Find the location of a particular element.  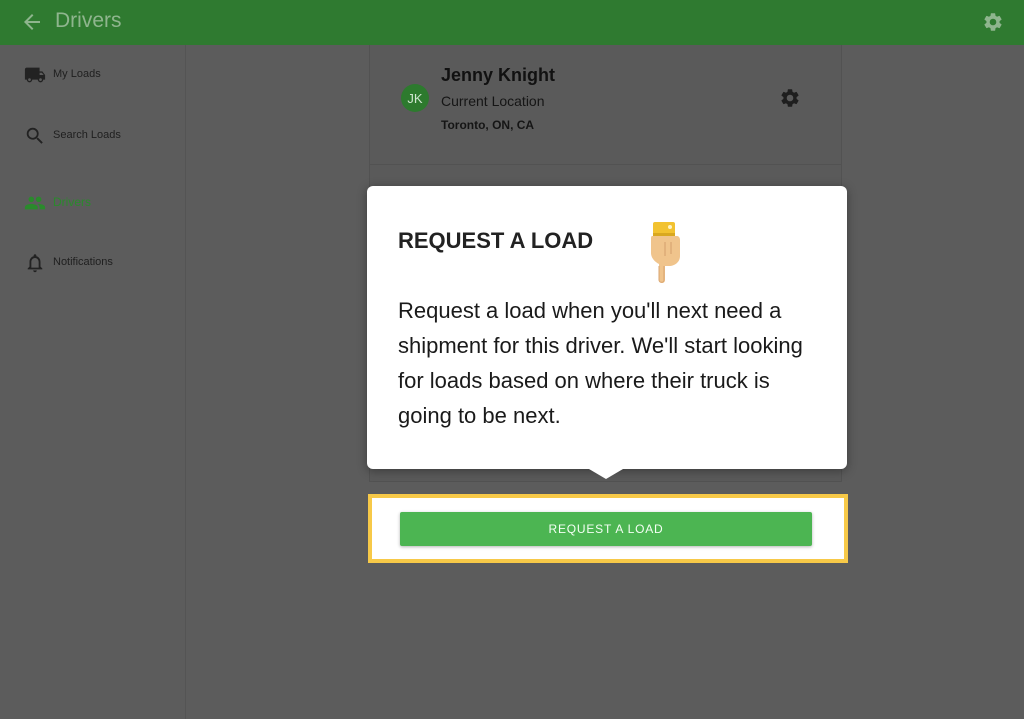

tooltip-title: REQUEST A LOAD is located at coordinates (496, 240).